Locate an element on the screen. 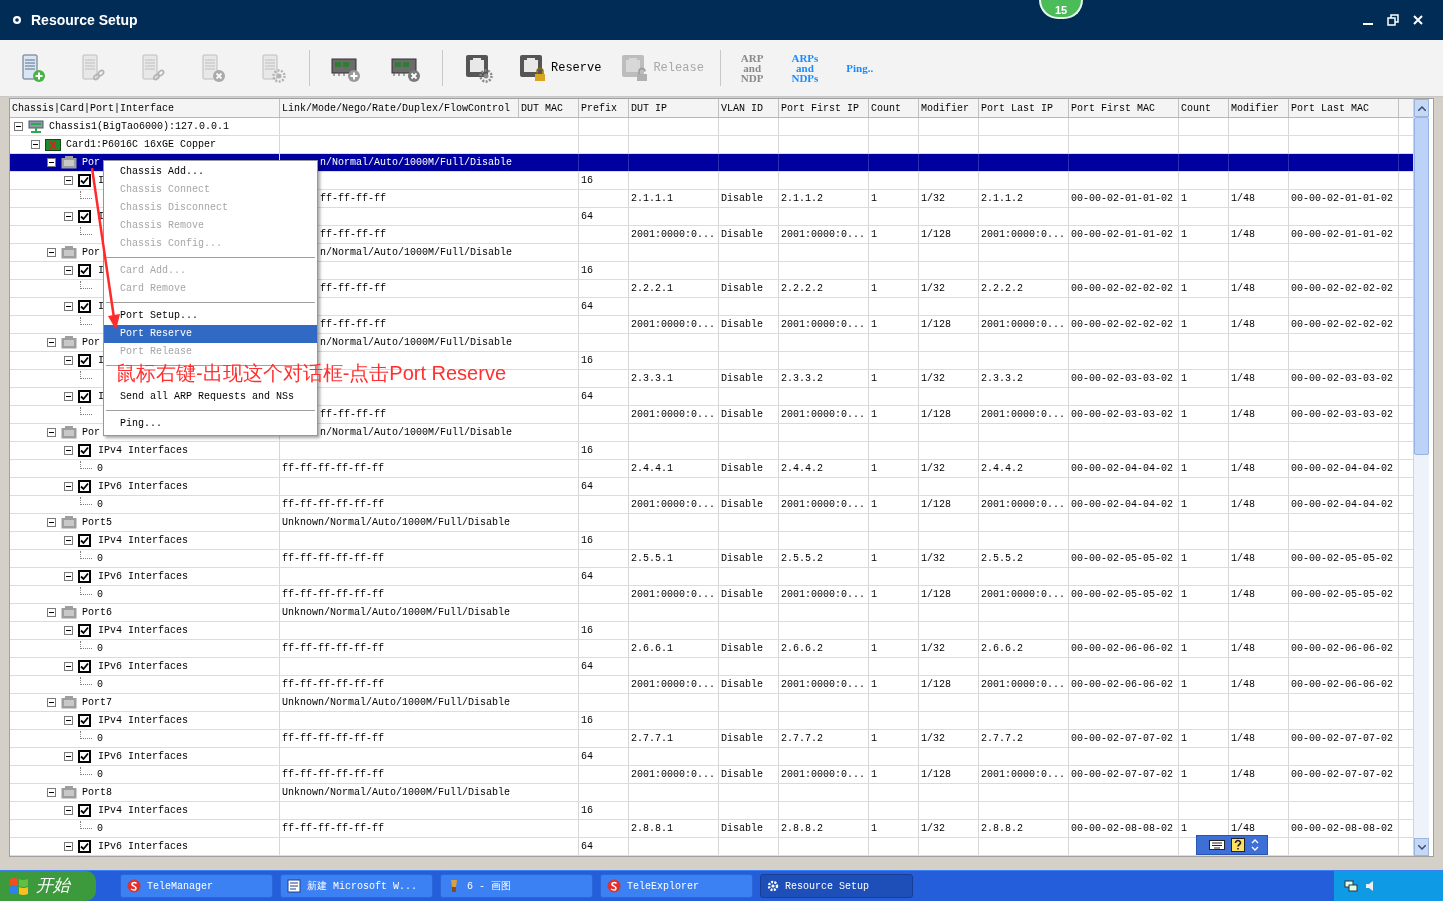 The width and height of the screenshot is (1443, 901). ime-toolbar is located at coordinates (1232, 845).